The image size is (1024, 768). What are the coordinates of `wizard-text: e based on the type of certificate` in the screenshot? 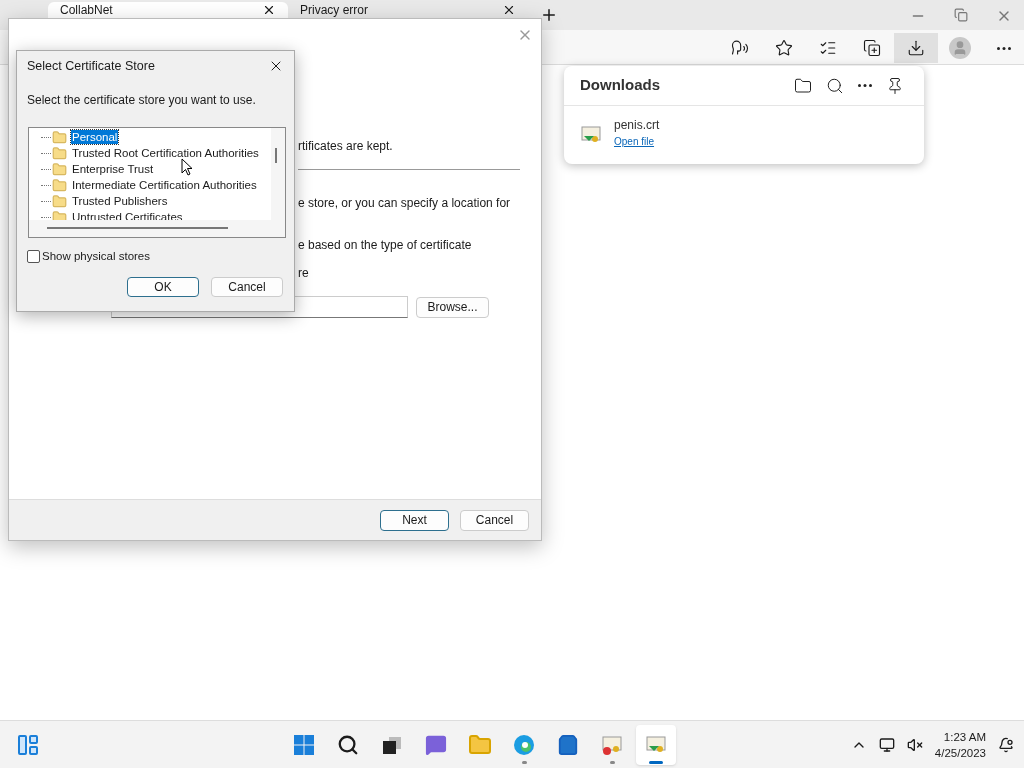 It's located at (385, 245).